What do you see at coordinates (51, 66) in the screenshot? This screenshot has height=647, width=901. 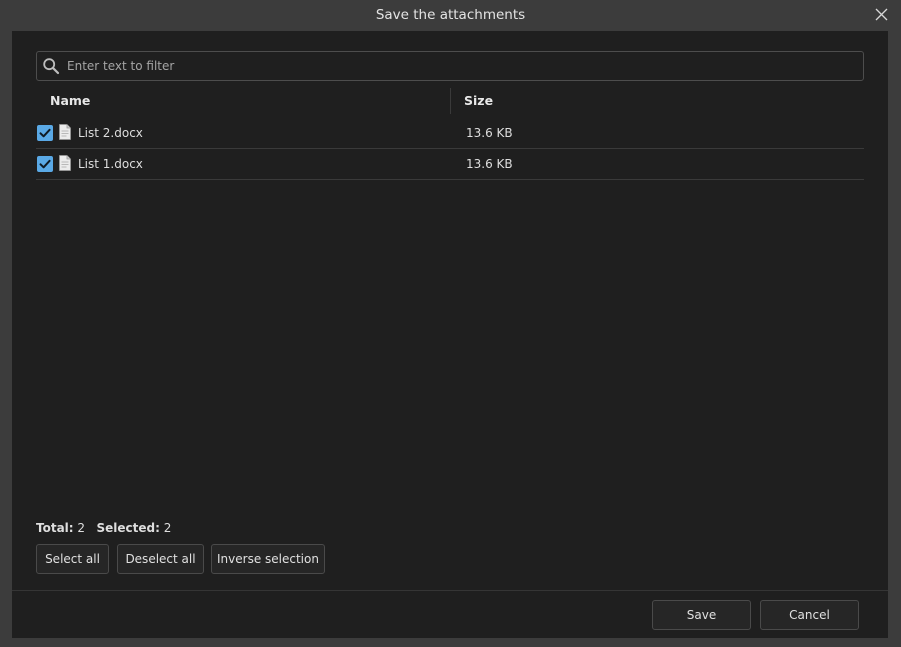 I see `search-icon` at bounding box center [51, 66].